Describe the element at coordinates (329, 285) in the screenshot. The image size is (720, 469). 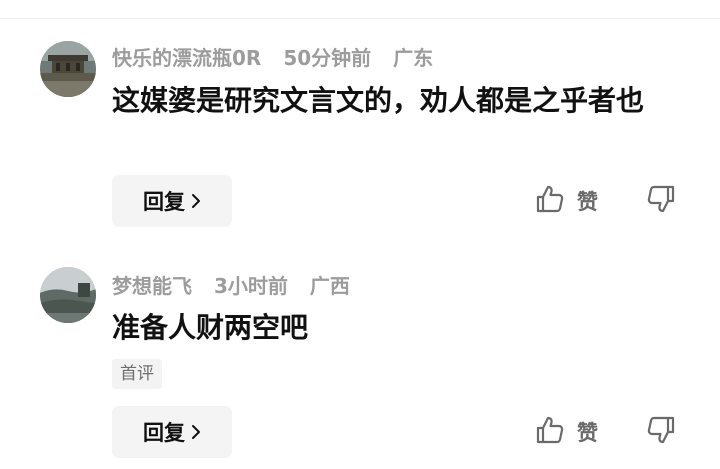
I see `location: 广西` at that location.